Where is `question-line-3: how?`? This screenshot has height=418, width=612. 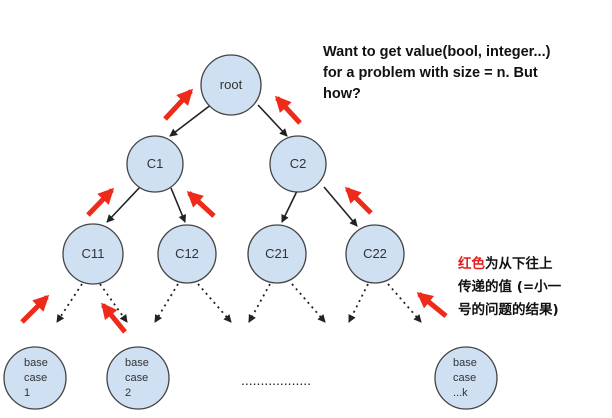 question-line-3: how? is located at coordinates (342, 94).